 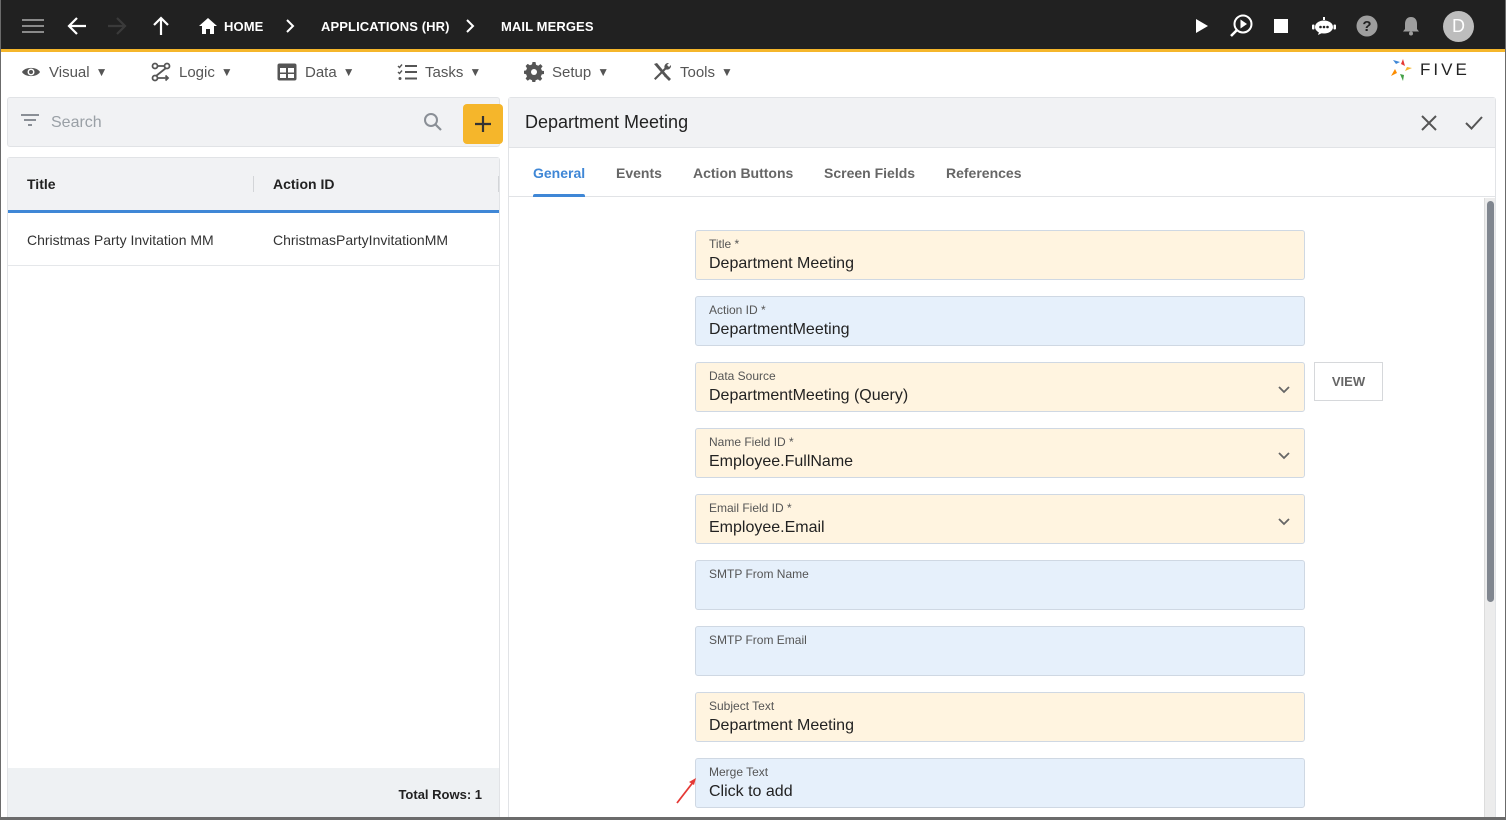 I want to click on menu-tasks-label: Tasks, so click(x=444, y=72).